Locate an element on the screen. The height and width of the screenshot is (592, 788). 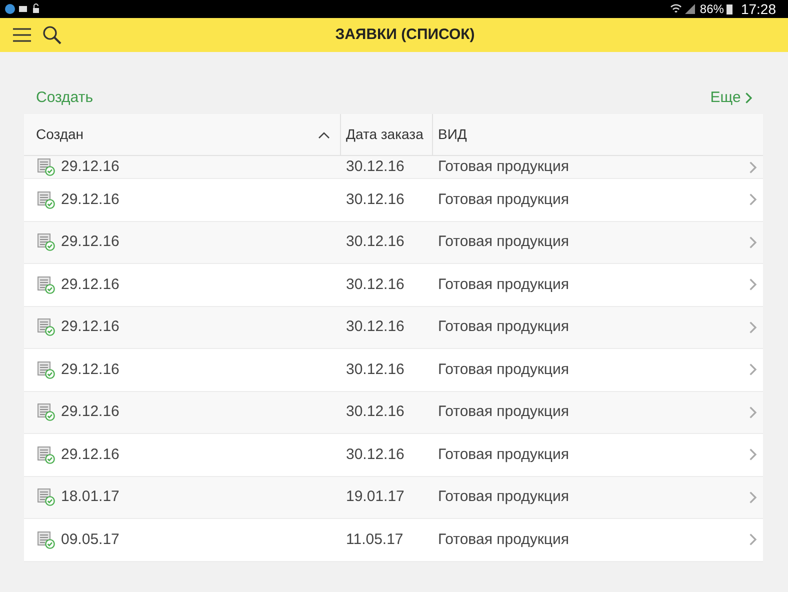
column-header: Создан is located at coordinates (182, 134).